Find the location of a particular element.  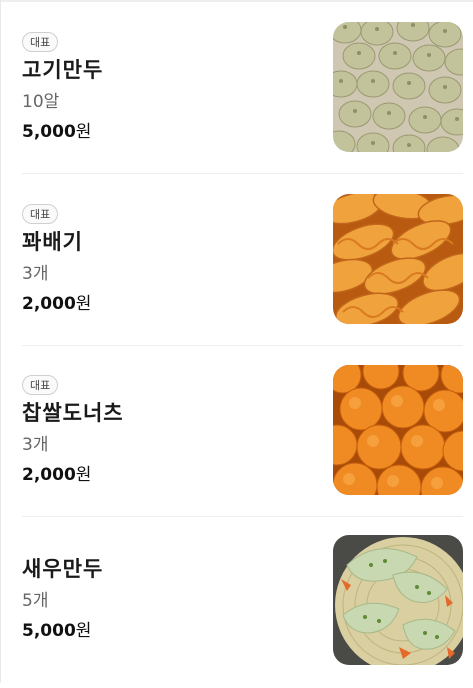

twisted-donut-photo is located at coordinates (398, 259).